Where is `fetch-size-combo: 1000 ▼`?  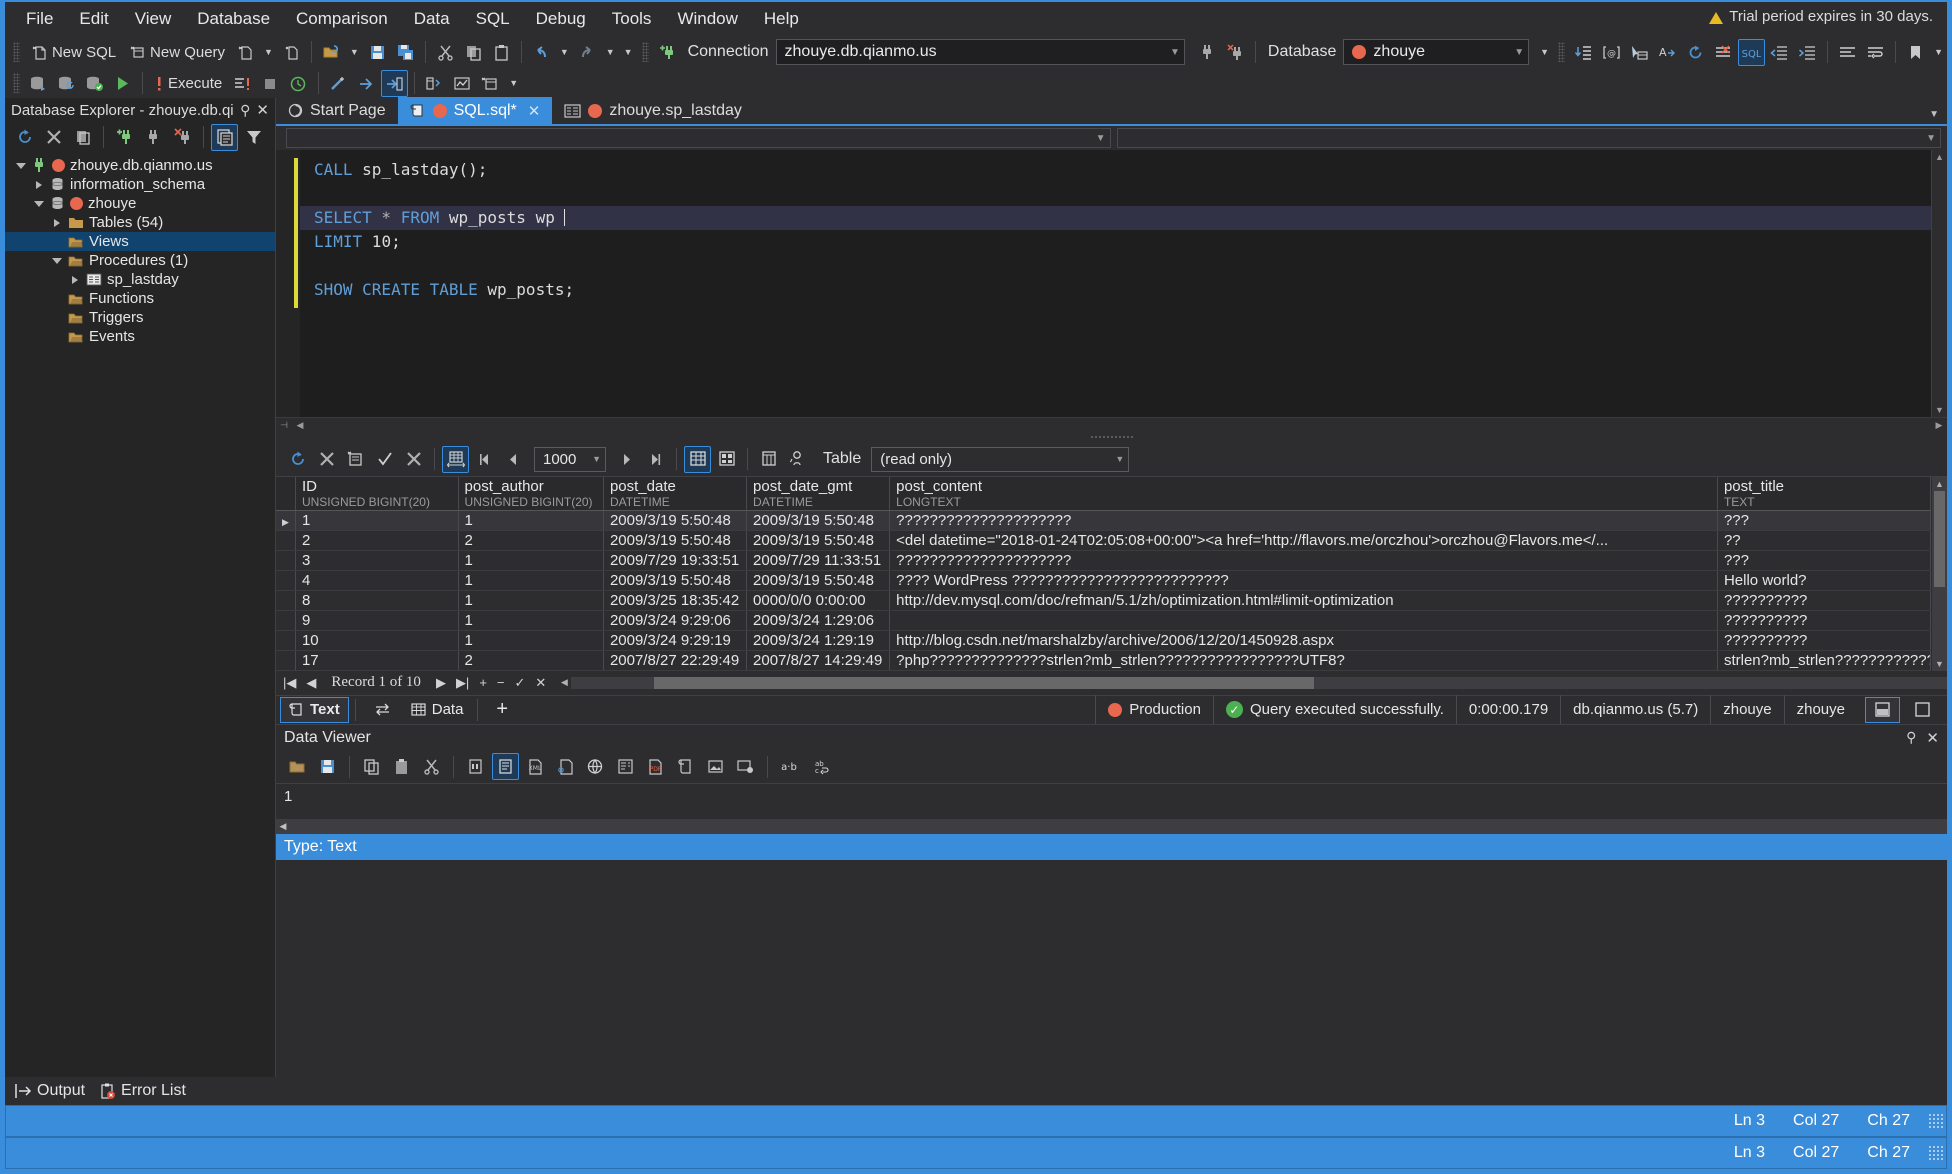
fetch-size-combo: 1000 ▼ is located at coordinates (570, 459).